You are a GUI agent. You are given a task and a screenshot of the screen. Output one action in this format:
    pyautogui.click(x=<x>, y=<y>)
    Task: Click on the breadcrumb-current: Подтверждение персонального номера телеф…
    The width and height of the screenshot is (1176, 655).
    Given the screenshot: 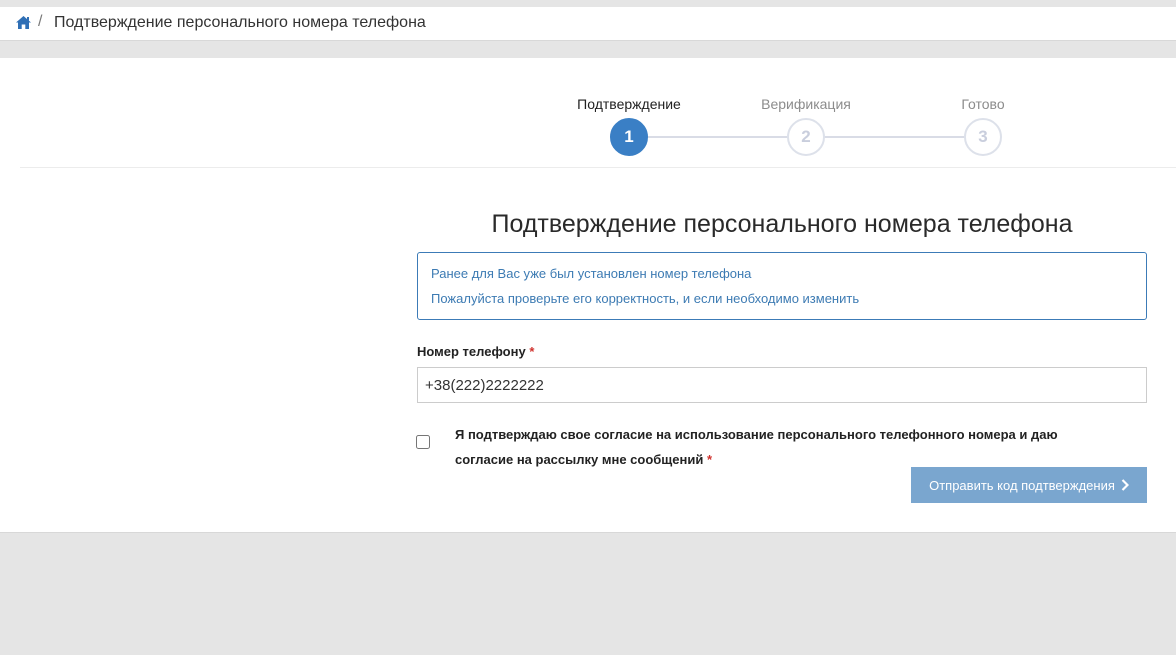 What is the action you would take?
    pyautogui.click(x=240, y=22)
    